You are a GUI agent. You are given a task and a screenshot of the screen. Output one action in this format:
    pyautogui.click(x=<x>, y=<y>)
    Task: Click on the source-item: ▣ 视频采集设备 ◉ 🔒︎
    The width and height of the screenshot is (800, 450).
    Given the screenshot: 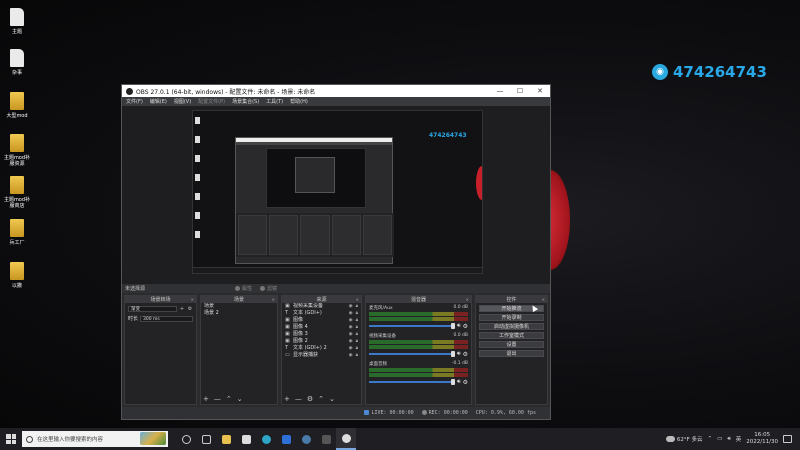 What is the action you would take?
    pyautogui.click(x=321, y=306)
    